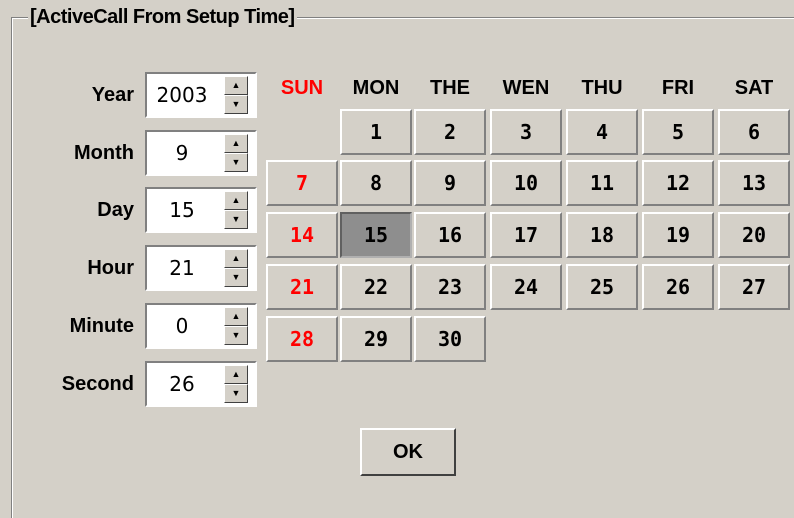  I want to click on calendar-day: 11, so click(602, 183).